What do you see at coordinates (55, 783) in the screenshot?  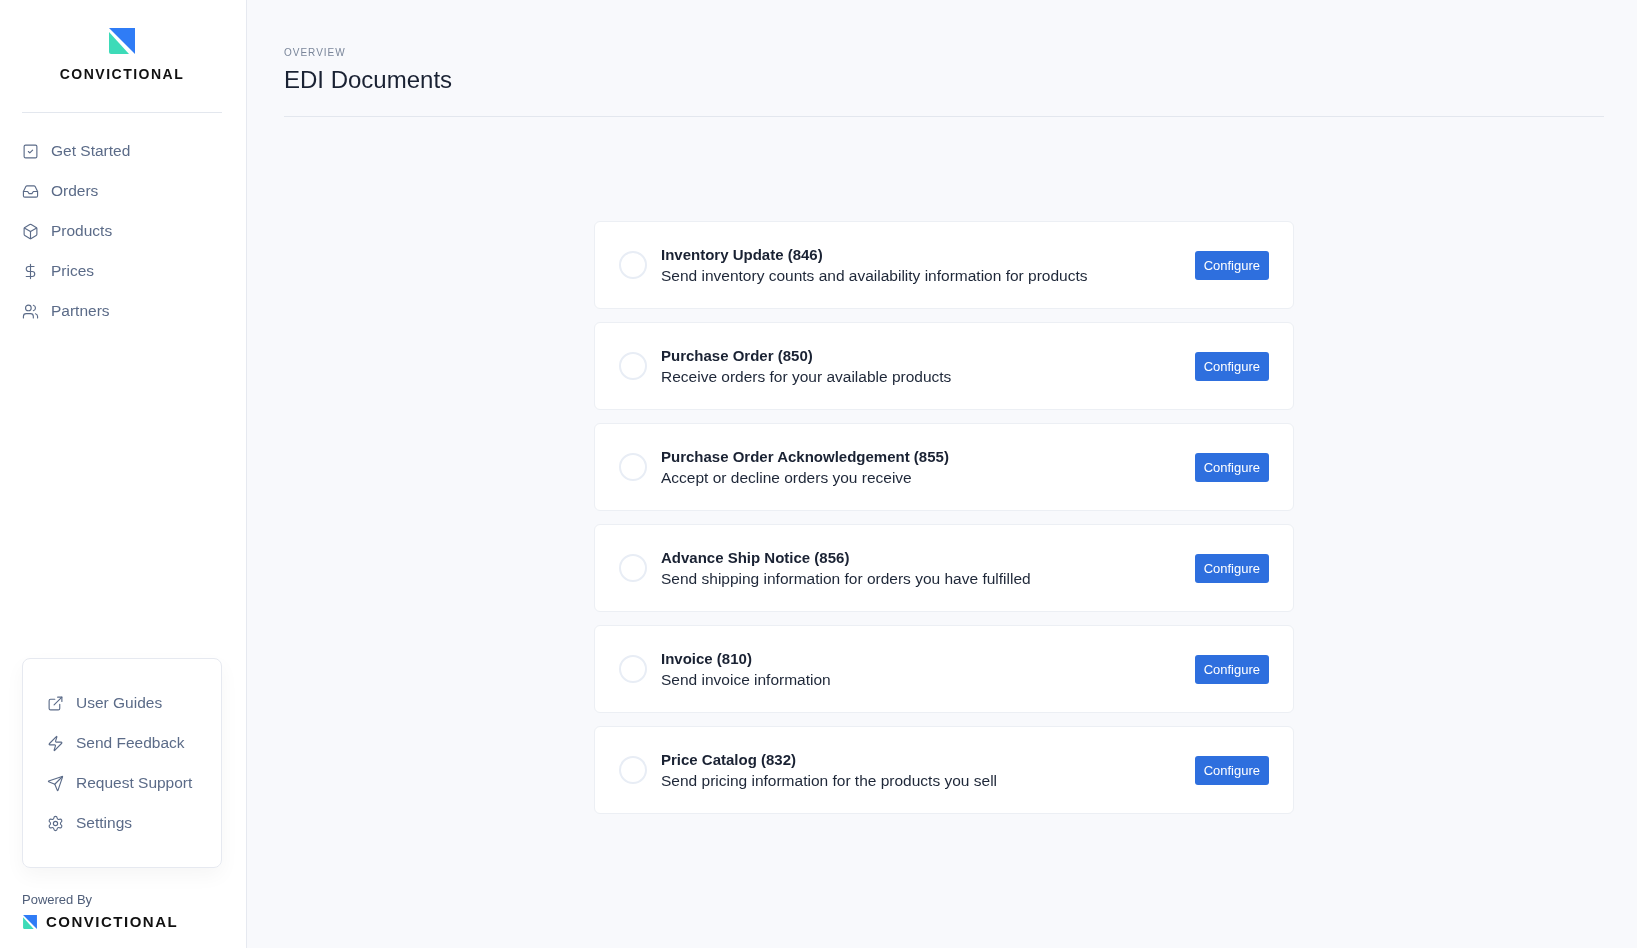 I see `paper-plane-icon` at bounding box center [55, 783].